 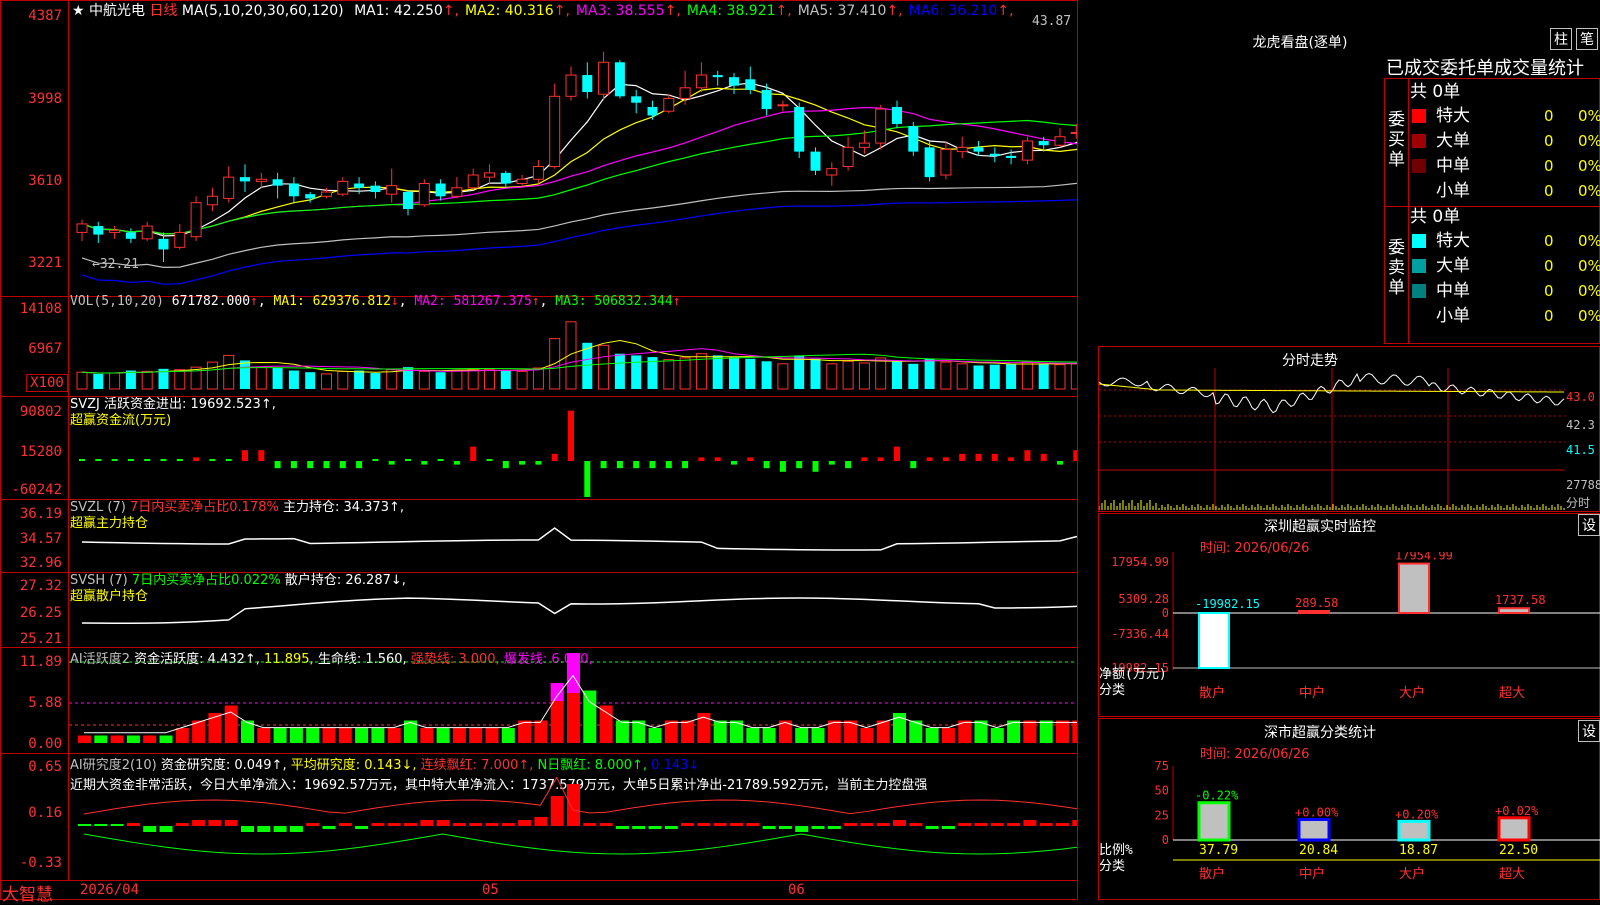 What do you see at coordinates (1453, 316) in the screenshot?
I see `sell-row-name: 小单` at bounding box center [1453, 316].